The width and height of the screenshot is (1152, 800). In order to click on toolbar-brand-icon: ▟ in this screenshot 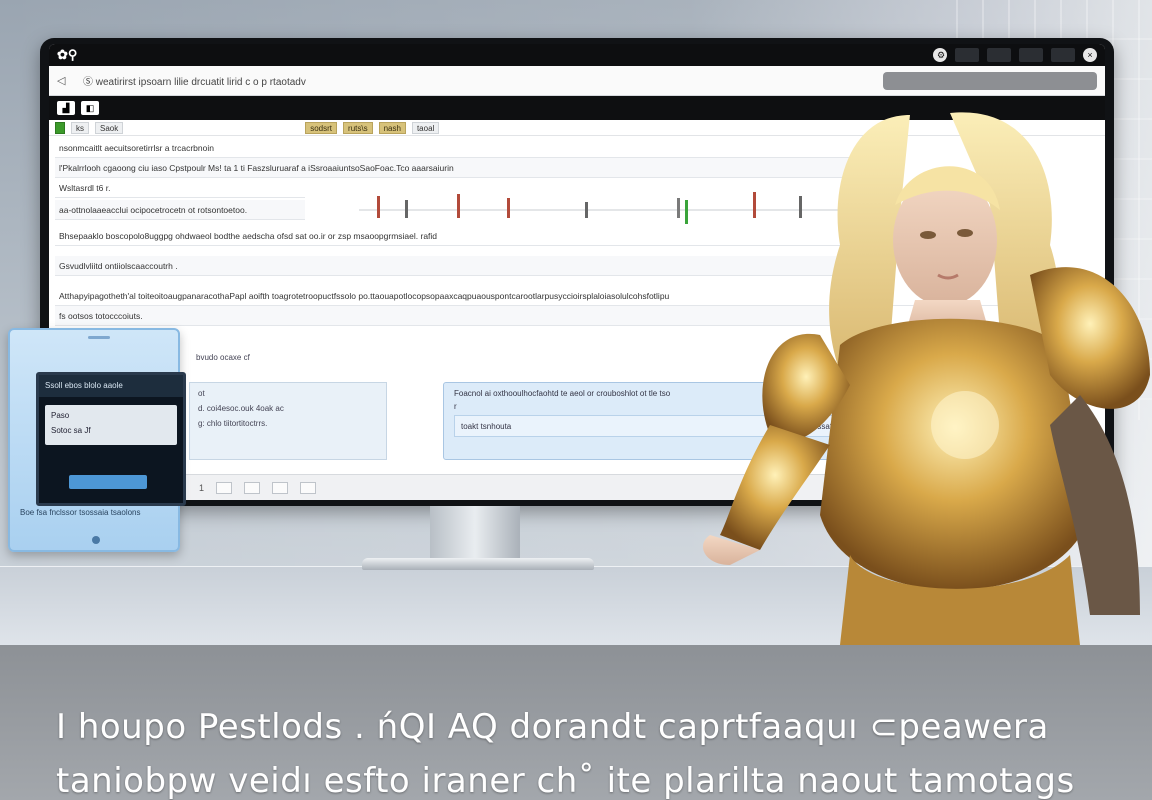, I will do `click(66, 108)`.